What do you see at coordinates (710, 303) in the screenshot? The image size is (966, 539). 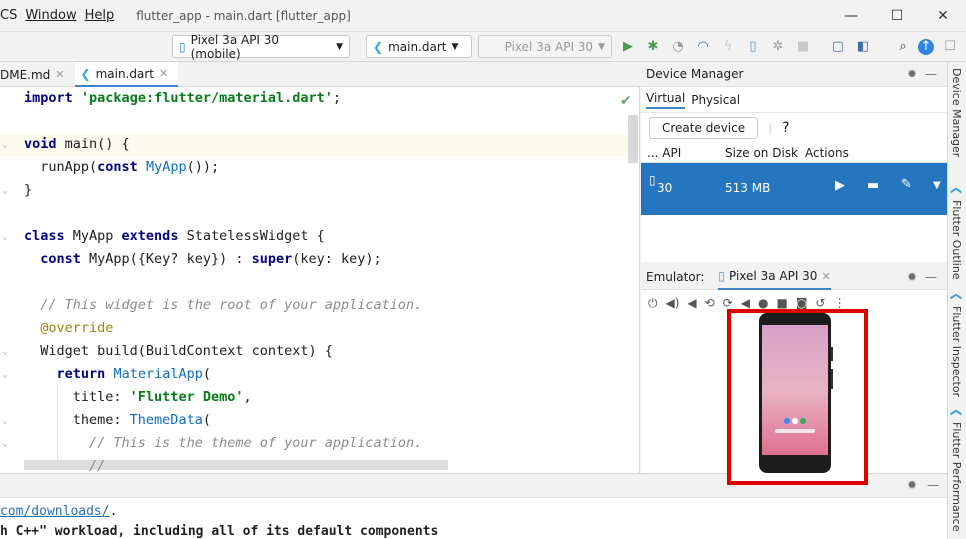 I see `rotate-left-icon: ⟲` at bounding box center [710, 303].